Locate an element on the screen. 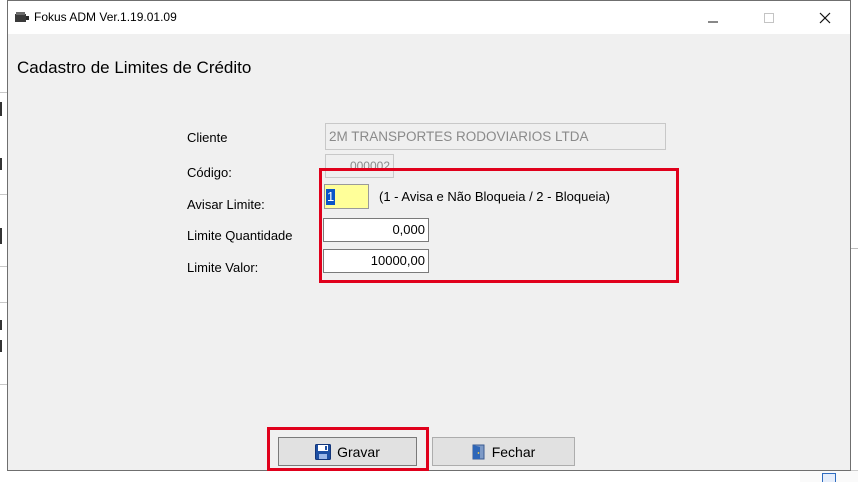 This screenshot has width=858, height=482. avisar-limite-input: 1 is located at coordinates (346, 196).